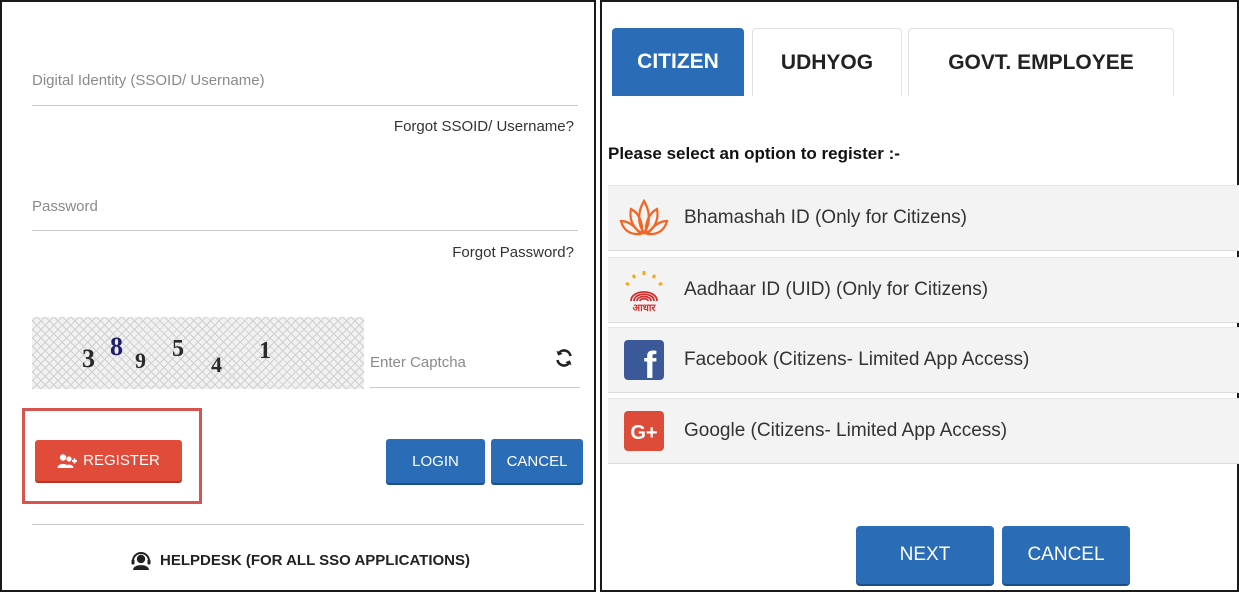  I want to click on captcha-field, so click(475, 366).